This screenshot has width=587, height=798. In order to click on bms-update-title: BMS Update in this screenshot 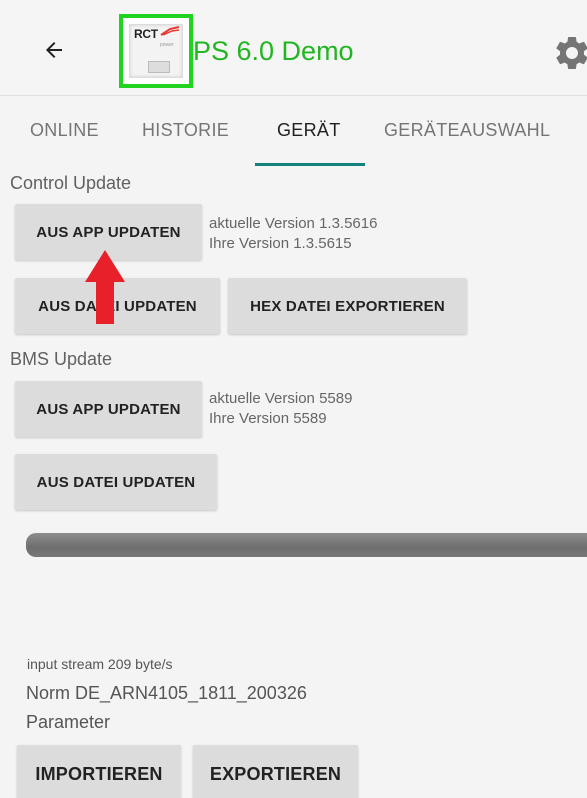, I will do `click(61, 359)`.